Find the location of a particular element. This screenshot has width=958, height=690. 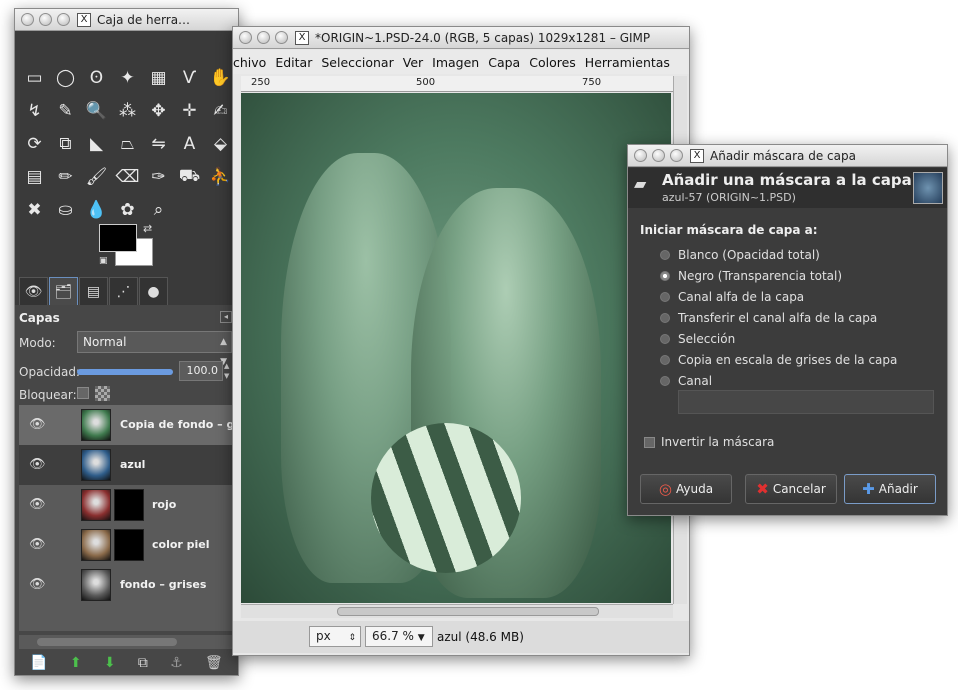

tool-icon: ⌫ is located at coordinates (127, 176).